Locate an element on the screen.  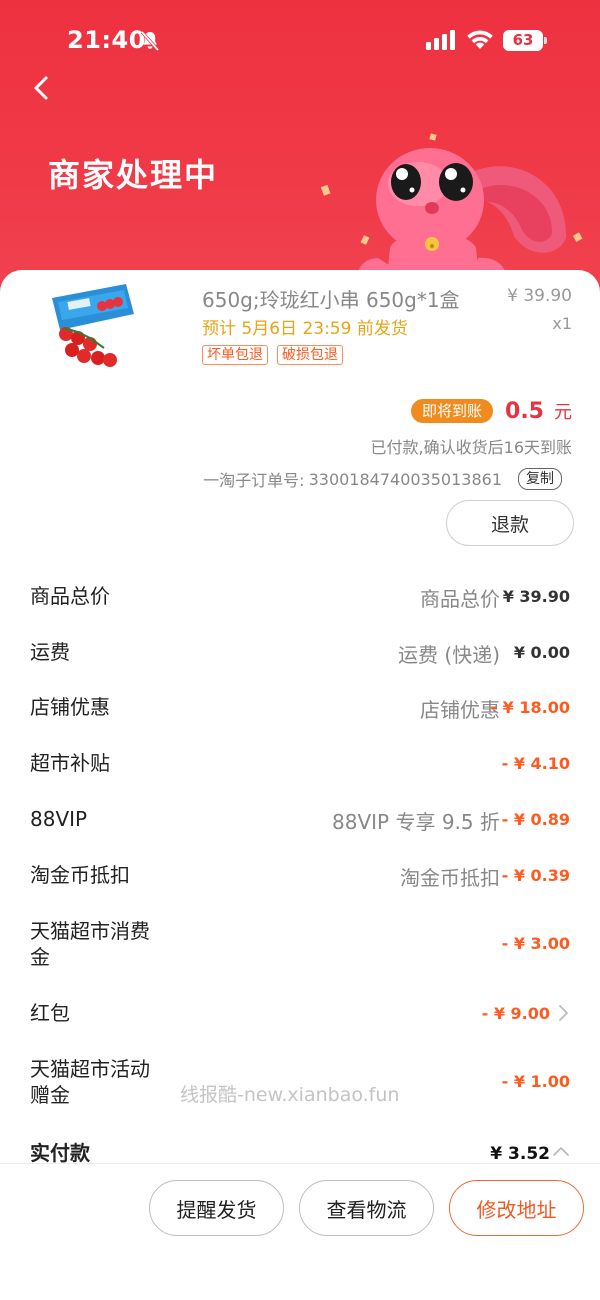
modify-address-button: 修改地址 is located at coordinates (516, 1208).